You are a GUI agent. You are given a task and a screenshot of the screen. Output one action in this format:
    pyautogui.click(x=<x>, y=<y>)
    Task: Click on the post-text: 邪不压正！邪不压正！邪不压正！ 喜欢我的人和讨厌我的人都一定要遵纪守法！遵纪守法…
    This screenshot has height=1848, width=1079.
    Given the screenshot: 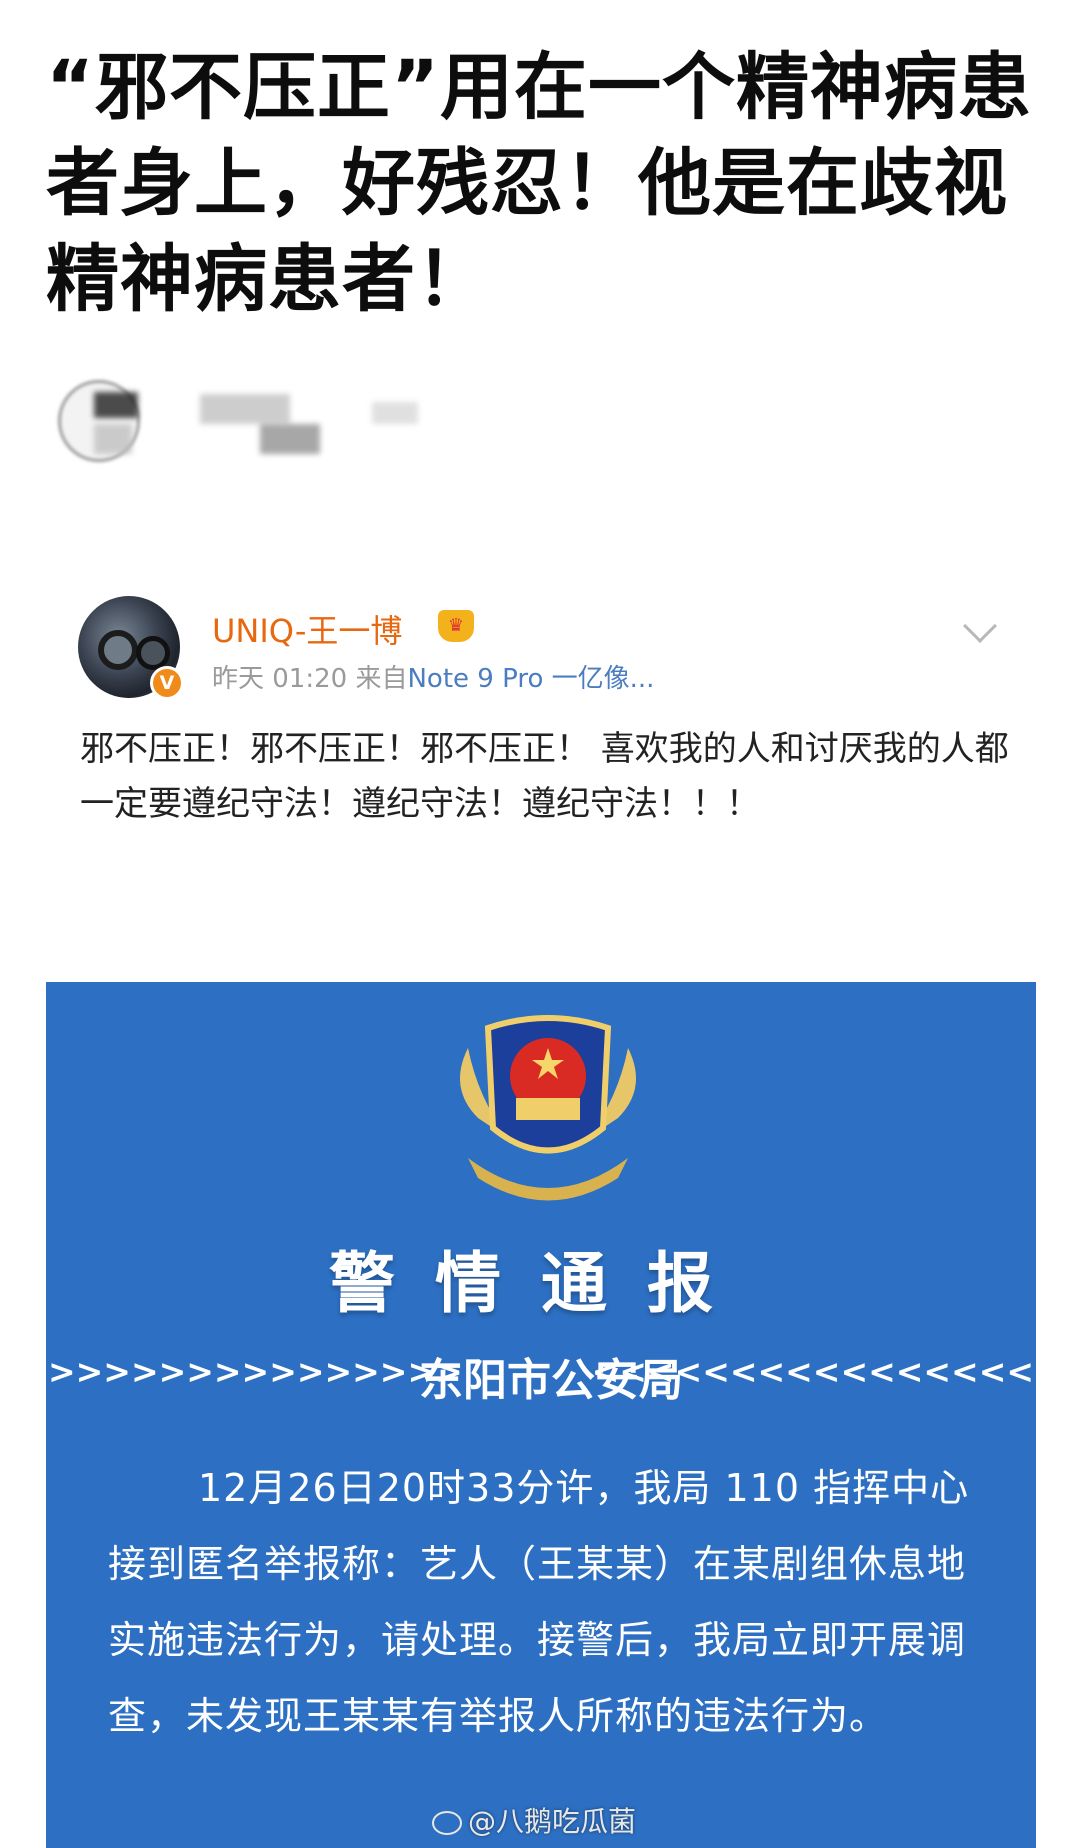 What is the action you would take?
    pyautogui.click(x=544, y=776)
    